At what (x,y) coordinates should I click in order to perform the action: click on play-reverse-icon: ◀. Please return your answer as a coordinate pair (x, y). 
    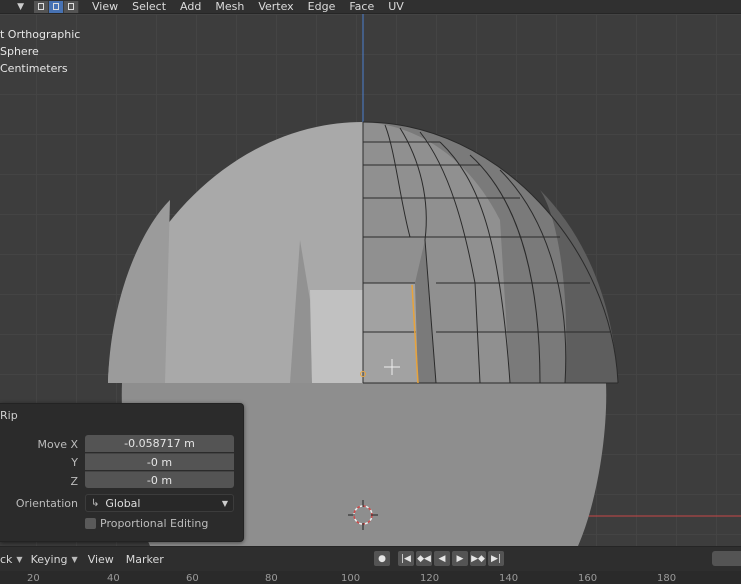
    Looking at the image, I should click on (442, 558).